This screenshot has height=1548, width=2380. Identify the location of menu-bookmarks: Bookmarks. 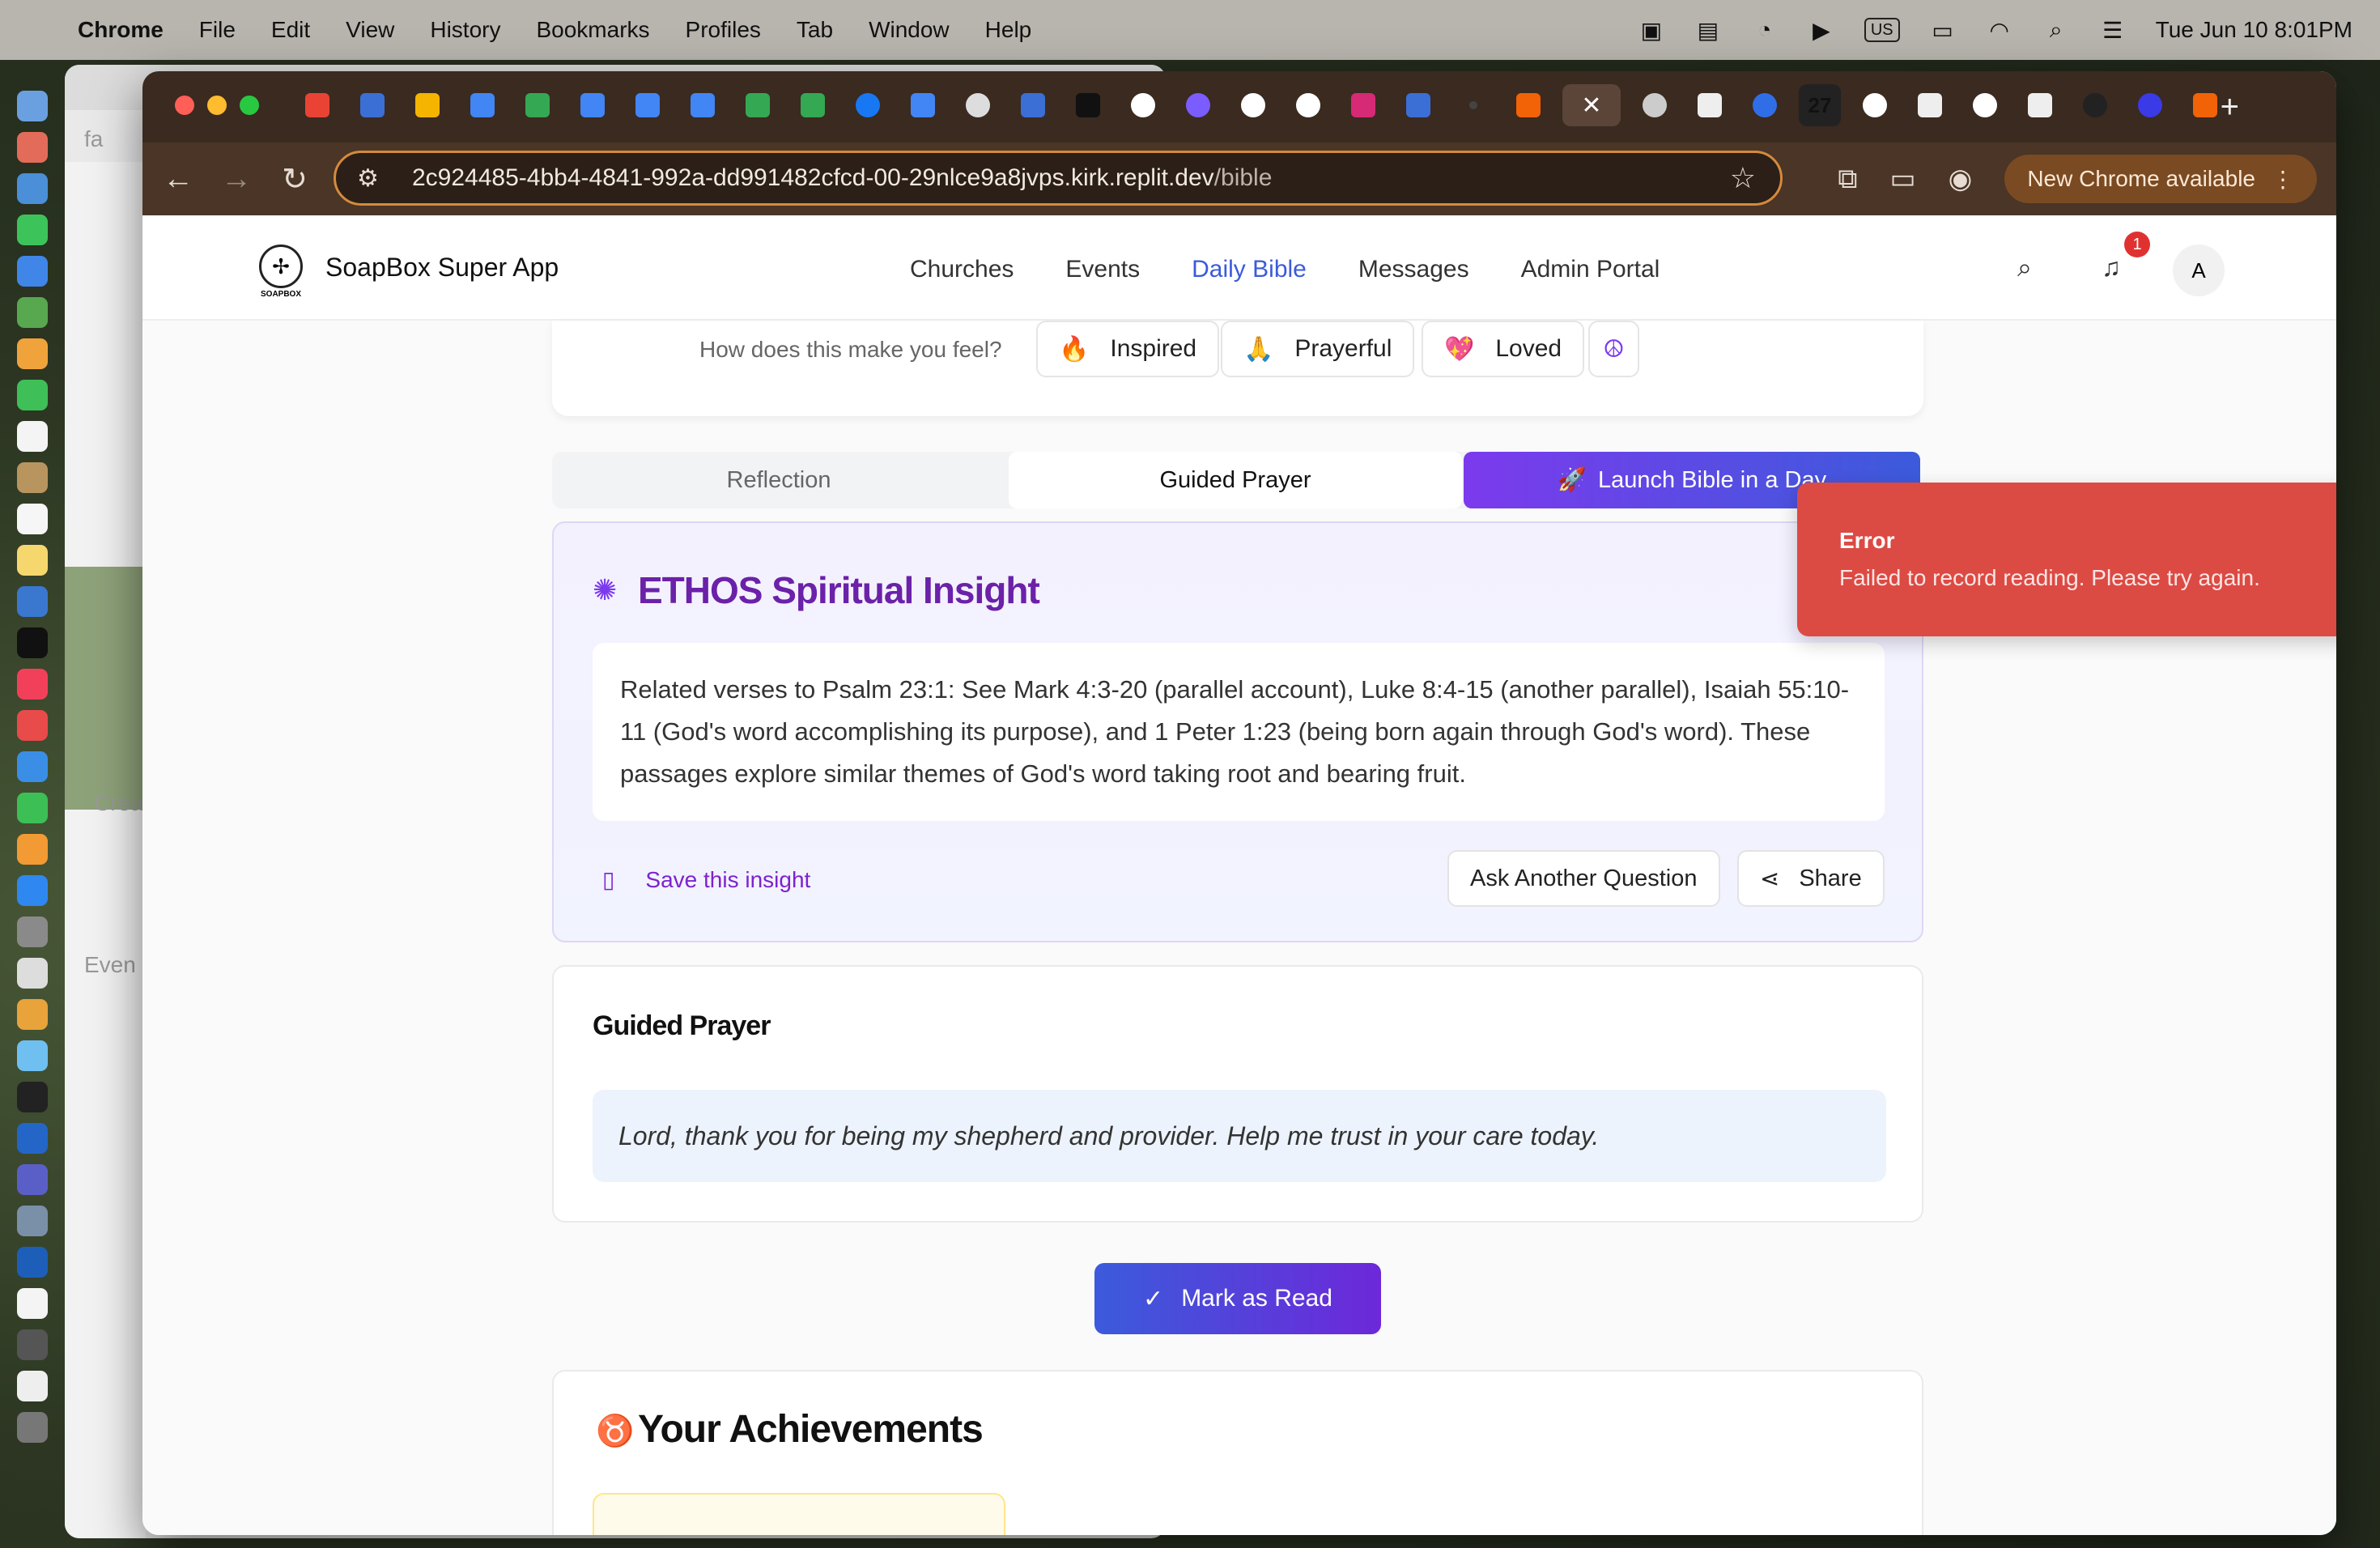
(593, 30).